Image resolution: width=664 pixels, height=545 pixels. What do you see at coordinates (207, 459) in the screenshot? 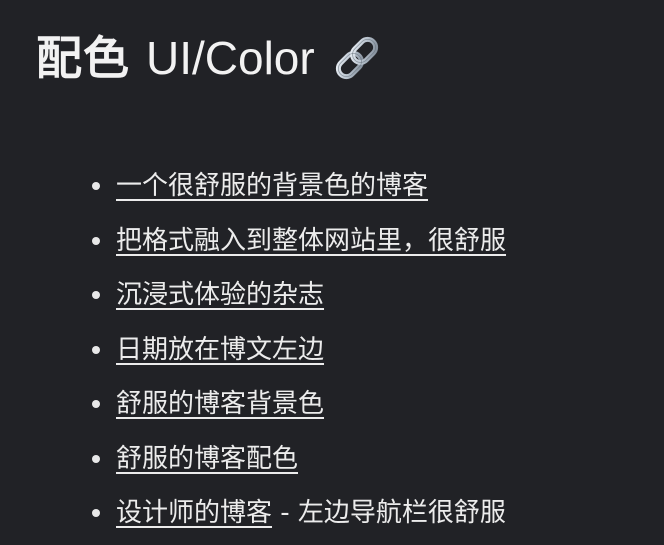
I see `link: 舒服的博客配色` at bounding box center [207, 459].